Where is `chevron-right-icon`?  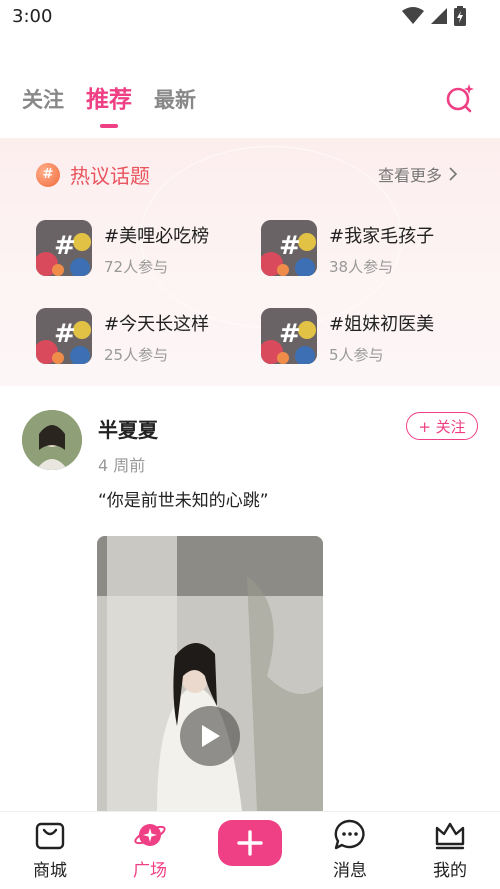
chevron-right-icon is located at coordinates (453, 174).